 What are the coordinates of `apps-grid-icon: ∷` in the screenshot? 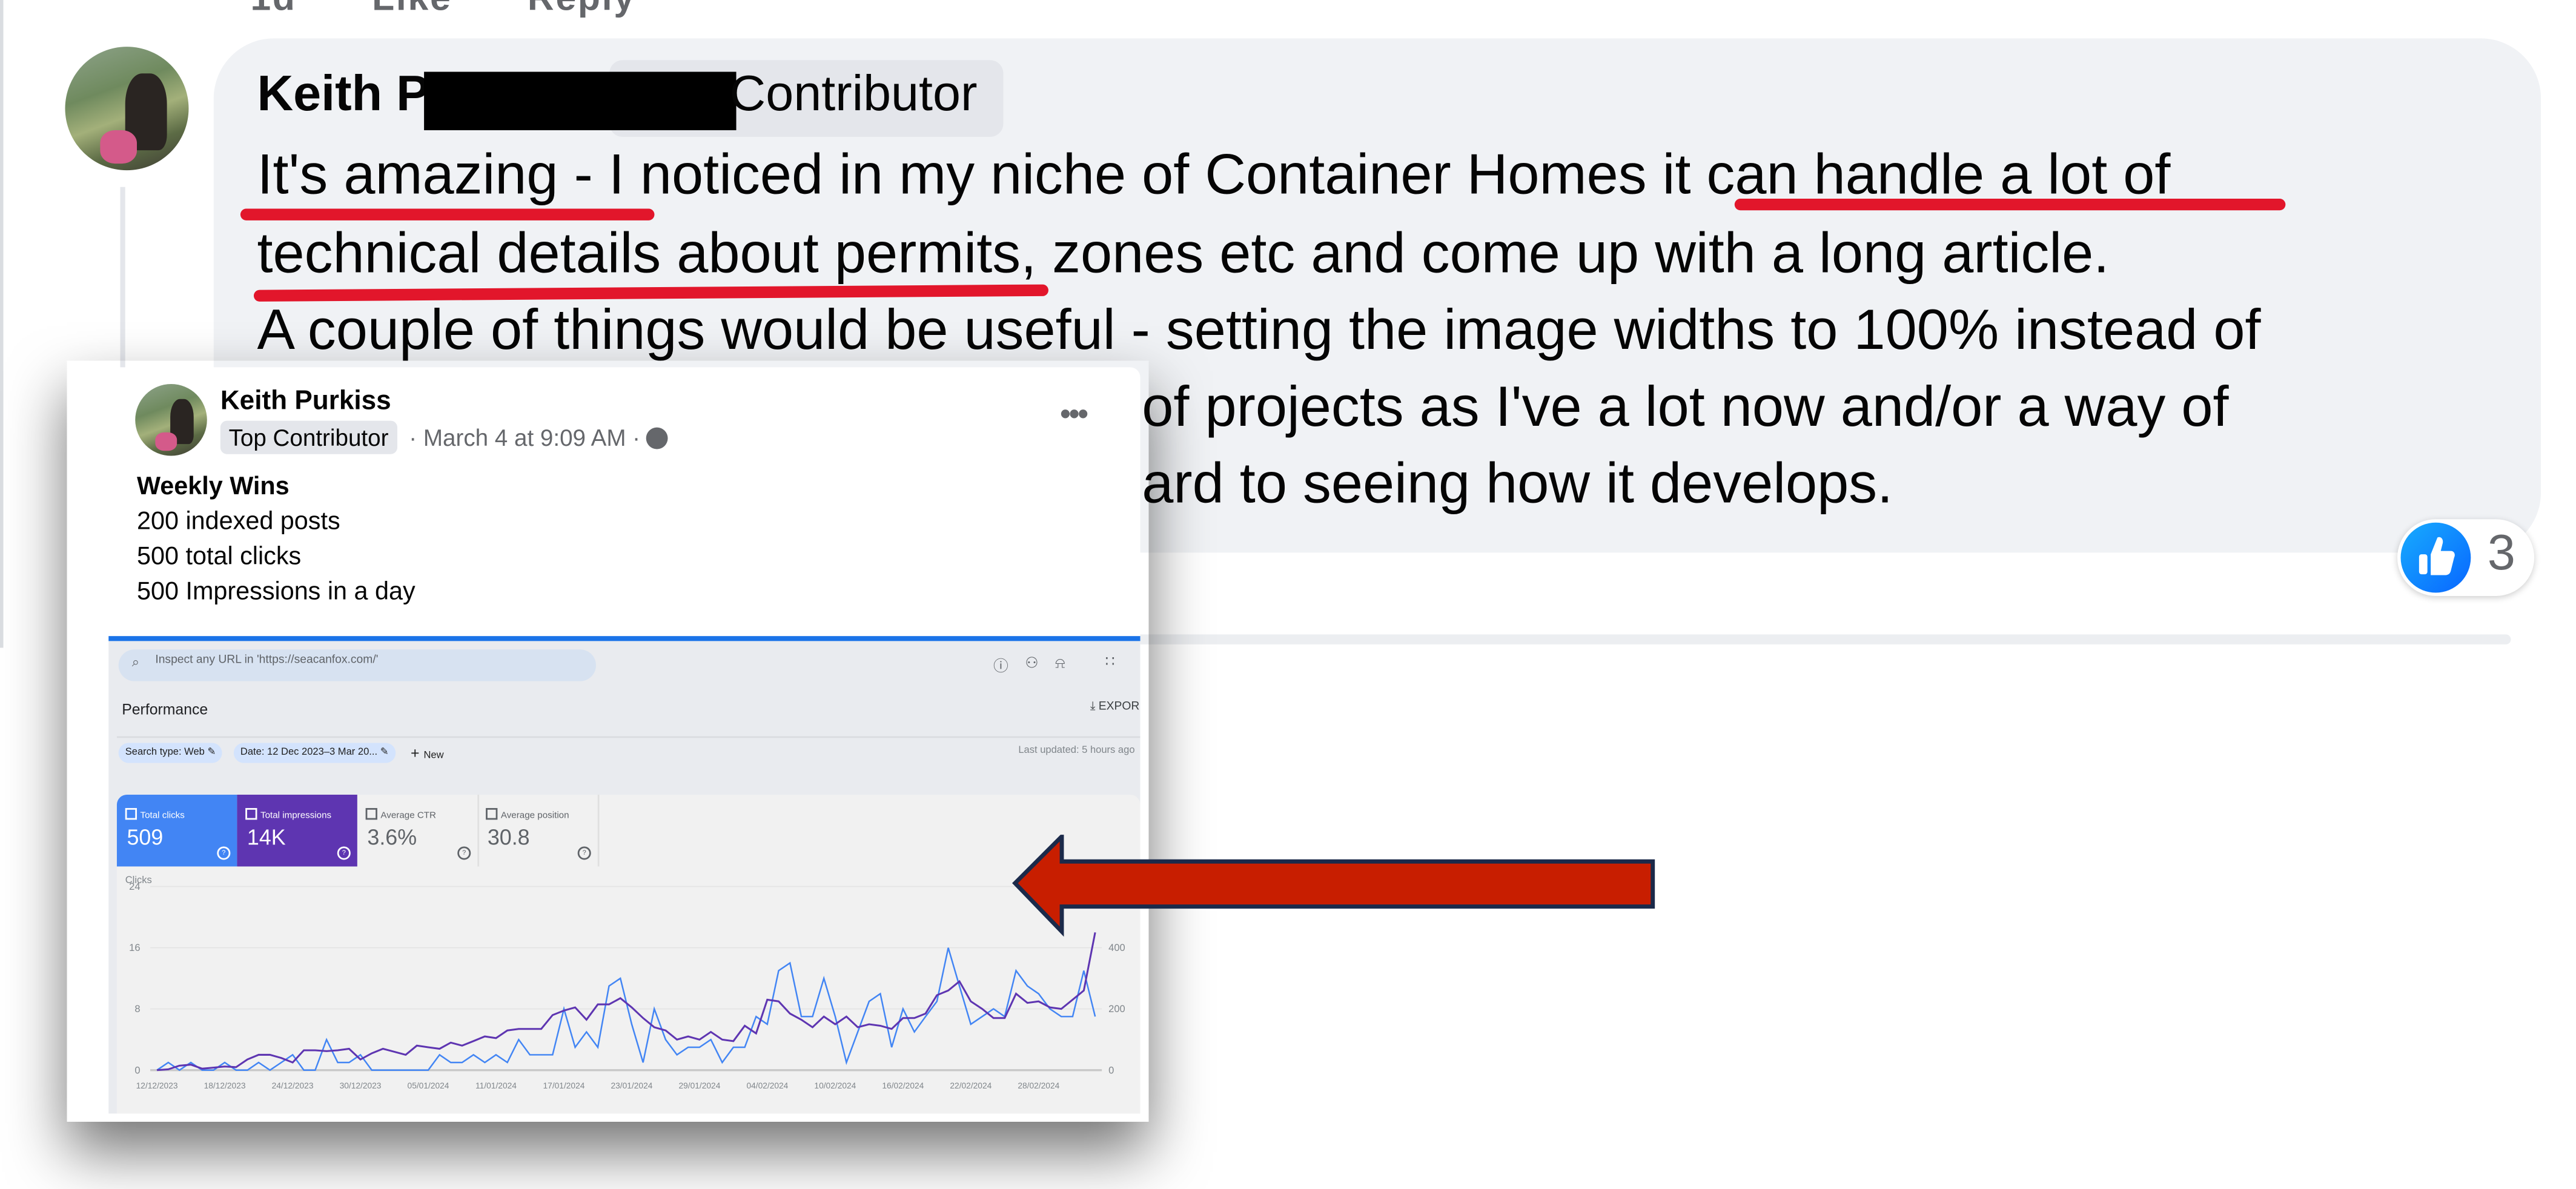 It's located at (1110, 662).